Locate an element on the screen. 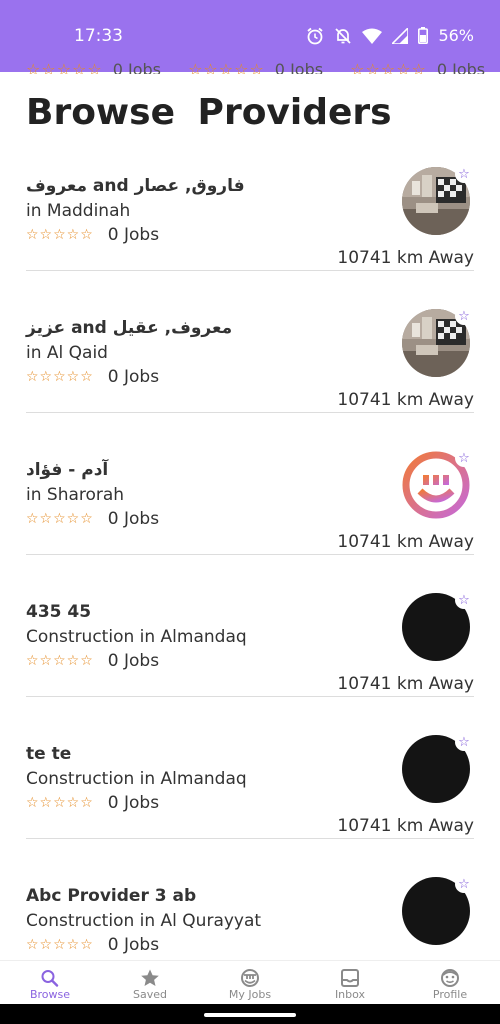  provider-location: in Al Qaid is located at coordinates (67, 353).